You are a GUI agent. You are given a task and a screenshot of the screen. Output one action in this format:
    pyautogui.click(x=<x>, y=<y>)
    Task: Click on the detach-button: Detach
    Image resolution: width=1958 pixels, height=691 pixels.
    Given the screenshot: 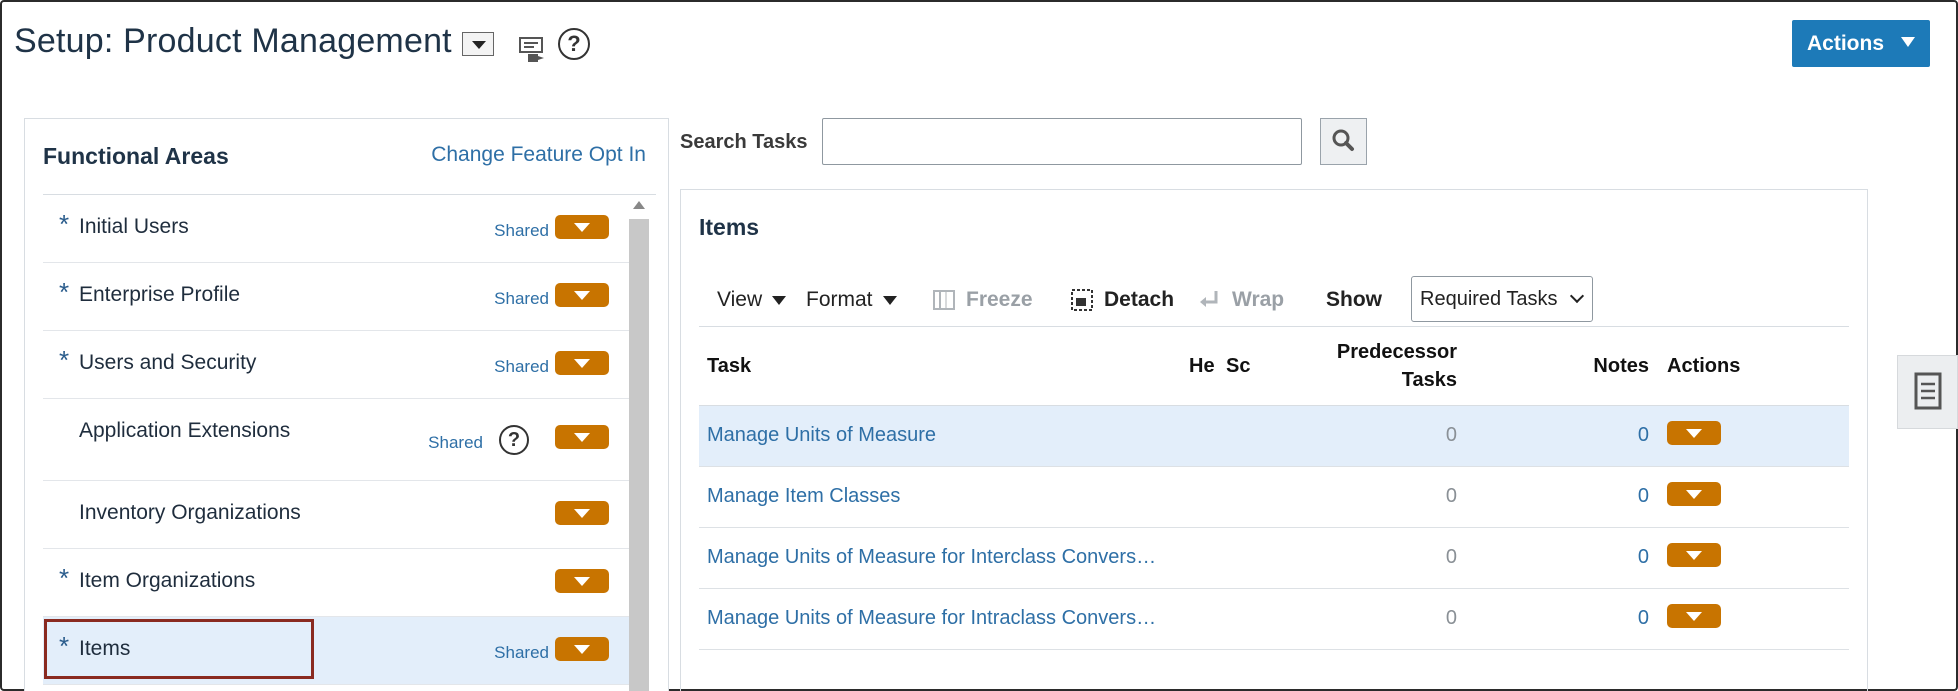 What is the action you would take?
    pyautogui.click(x=1122, y=300)
    